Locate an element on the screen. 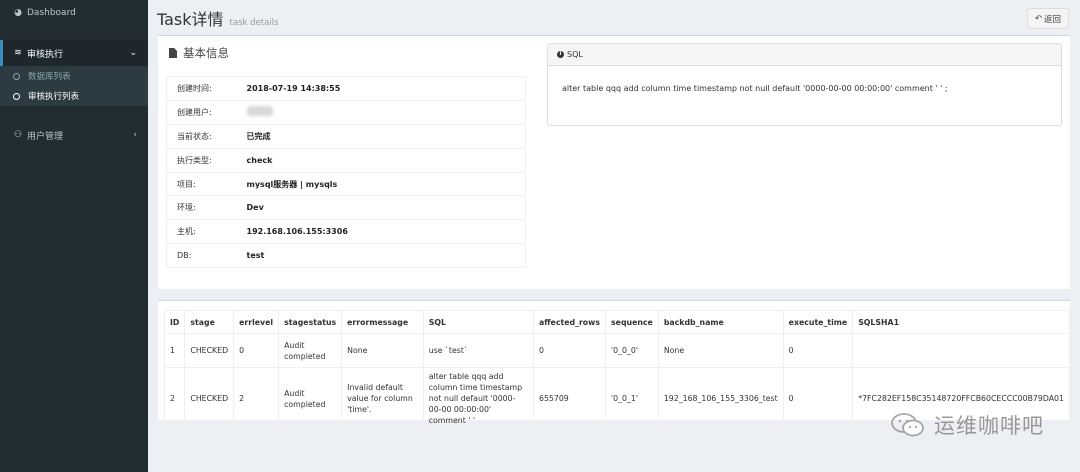  column-header: SQLSHA1 is located at coordinates (961, 322).